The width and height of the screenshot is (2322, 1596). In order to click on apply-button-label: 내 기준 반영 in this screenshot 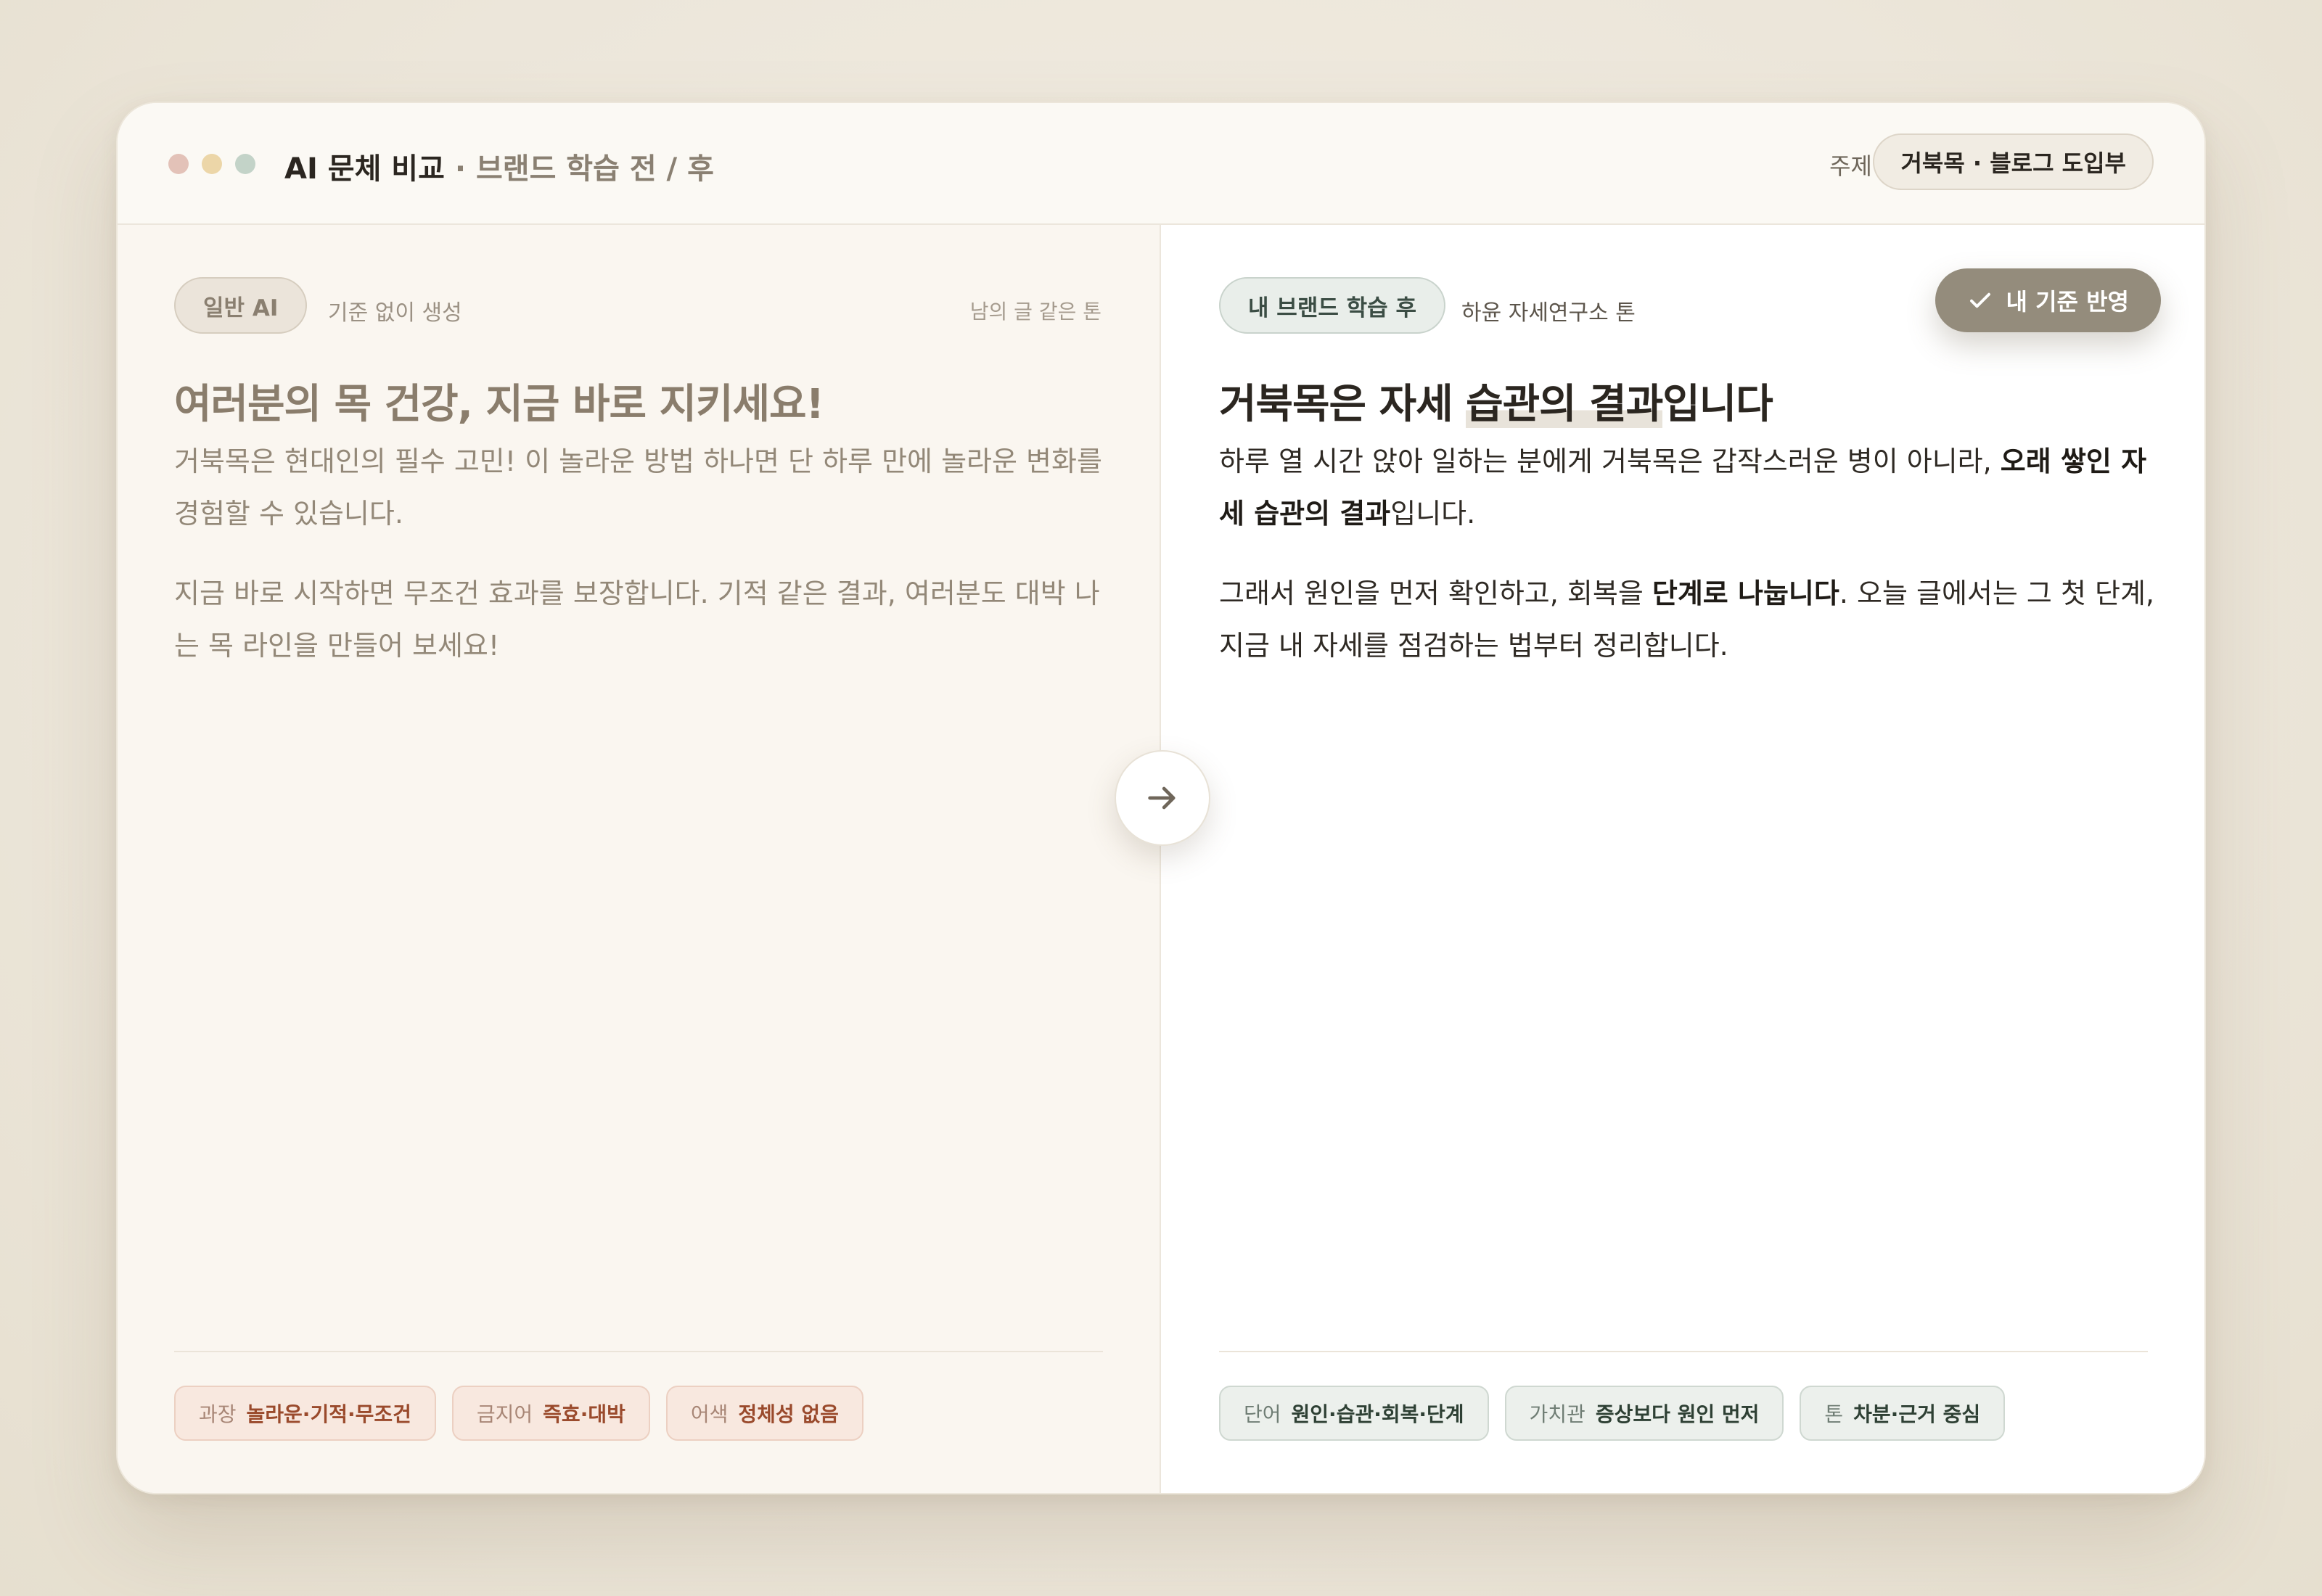, I will do `click(2067, 302)`.